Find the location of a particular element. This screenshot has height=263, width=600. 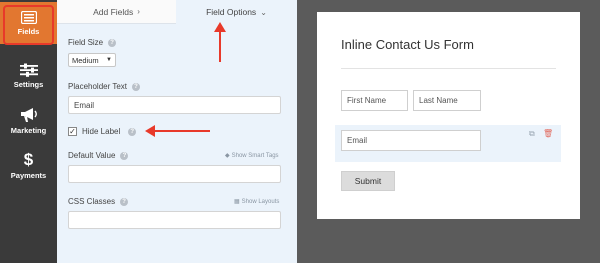

submit-button: Submit is located at coordinates (368, 181).